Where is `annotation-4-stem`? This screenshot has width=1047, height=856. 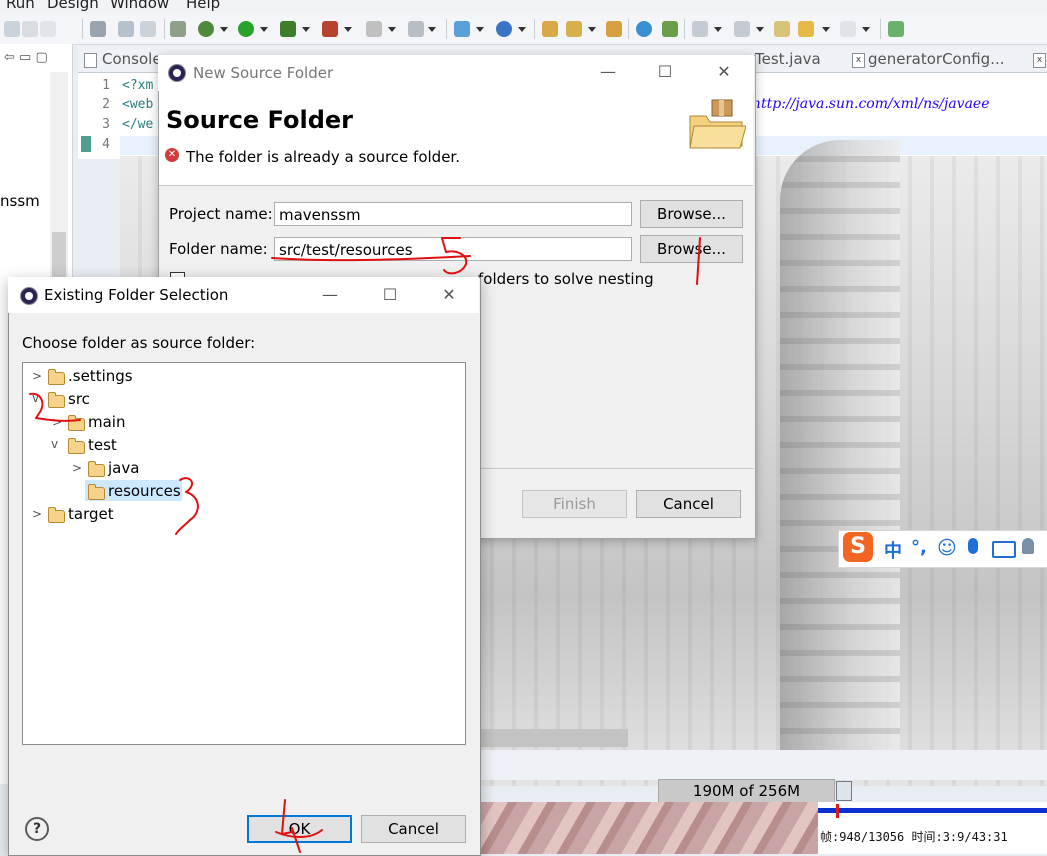
annotation-4-stem is located at coordinates (296, 840).